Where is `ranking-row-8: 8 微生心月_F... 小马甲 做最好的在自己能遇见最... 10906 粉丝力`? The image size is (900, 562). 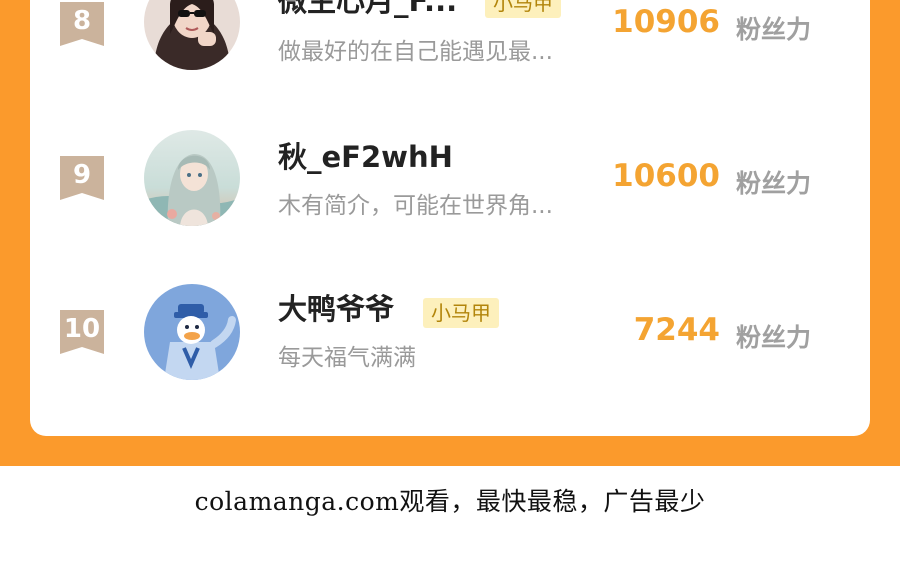
ranking-row-8: 8 微生心月_F... 小马甲 做最好的在自己能遇见最... 10906 粉丝力 is located at coordinates (450, 35).